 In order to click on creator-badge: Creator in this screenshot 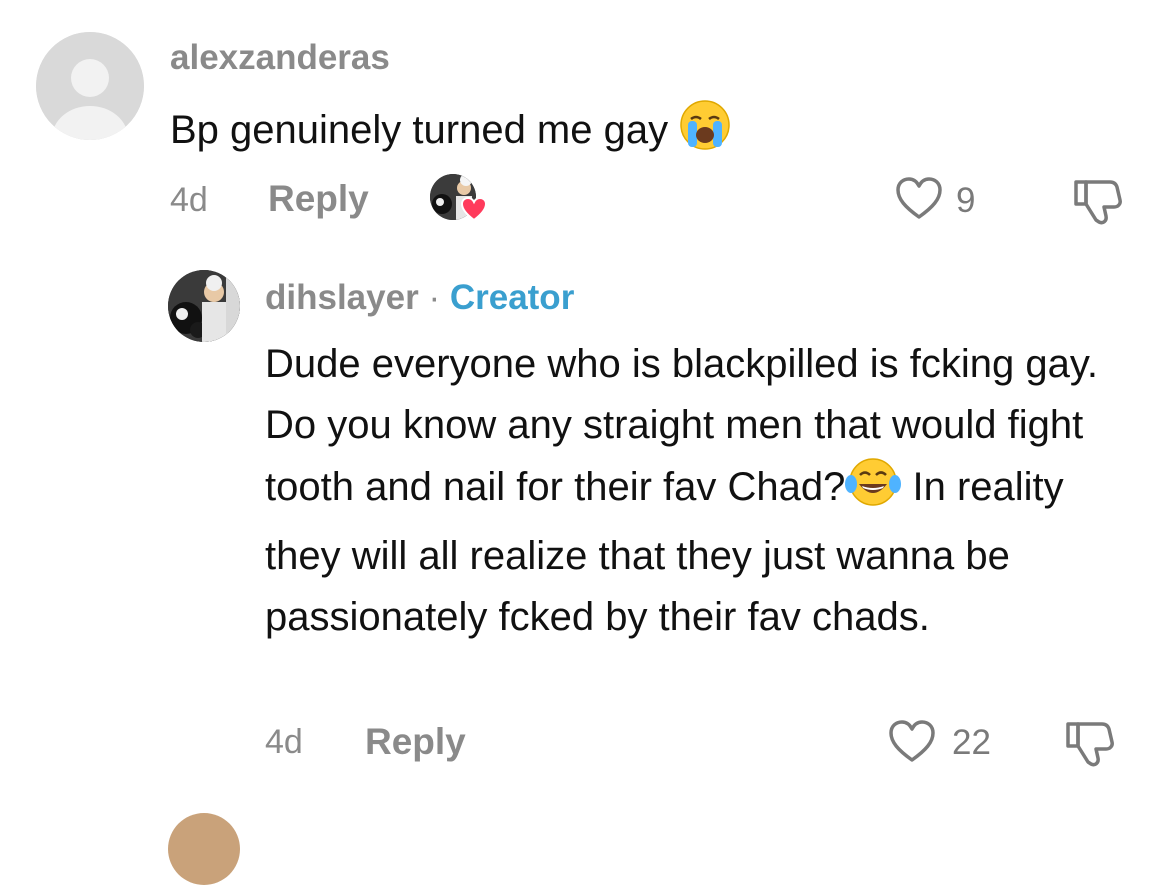, I will do `click(512, 297)`.